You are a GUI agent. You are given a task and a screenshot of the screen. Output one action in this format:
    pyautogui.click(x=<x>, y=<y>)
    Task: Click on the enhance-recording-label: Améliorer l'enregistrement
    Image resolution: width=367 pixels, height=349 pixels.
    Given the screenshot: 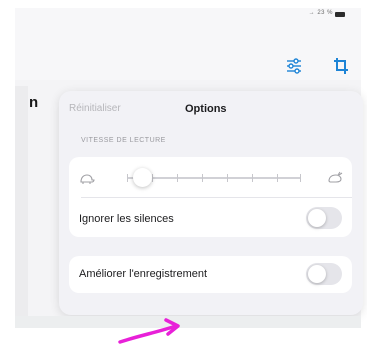 What is the action you would take?
    pyautogui.click(x=143, y=274)
    